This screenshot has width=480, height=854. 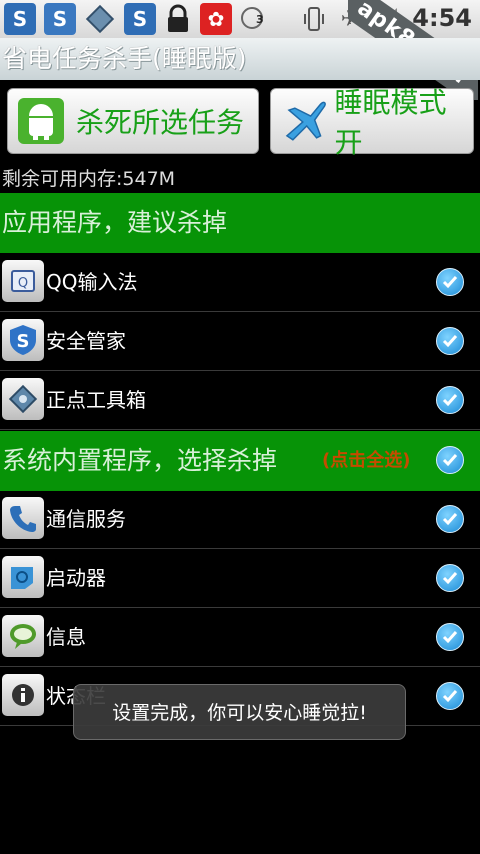 I want to click on android-icon, so click(x=41, y=121).